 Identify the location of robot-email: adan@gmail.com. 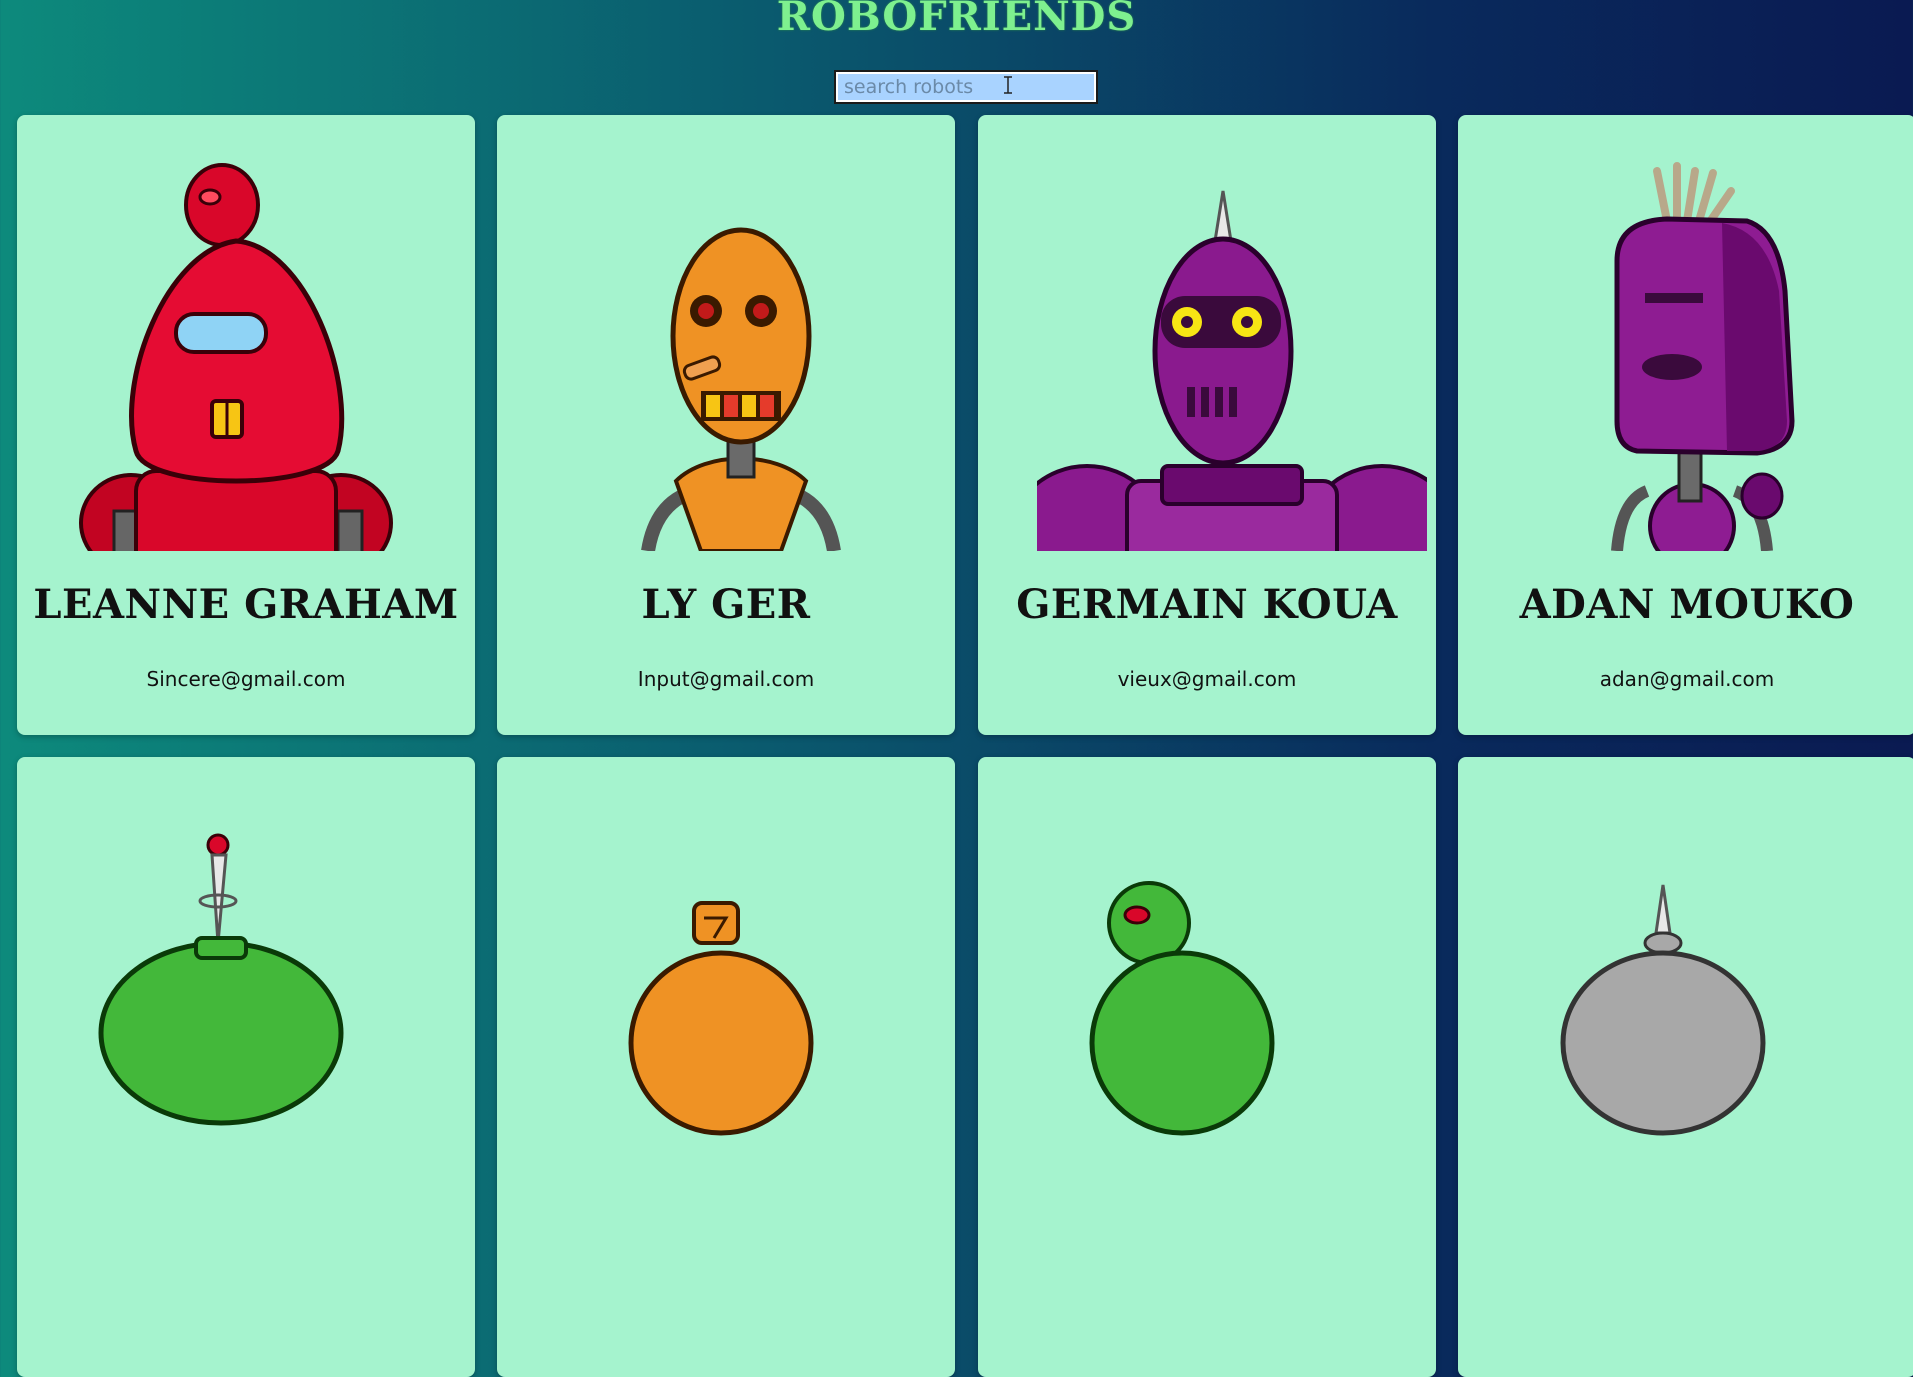
(1687, 679).